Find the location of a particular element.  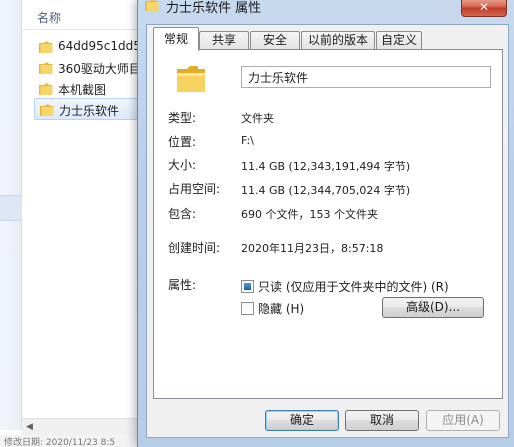

location-value: F:\ is located at coordinates (247, 140).